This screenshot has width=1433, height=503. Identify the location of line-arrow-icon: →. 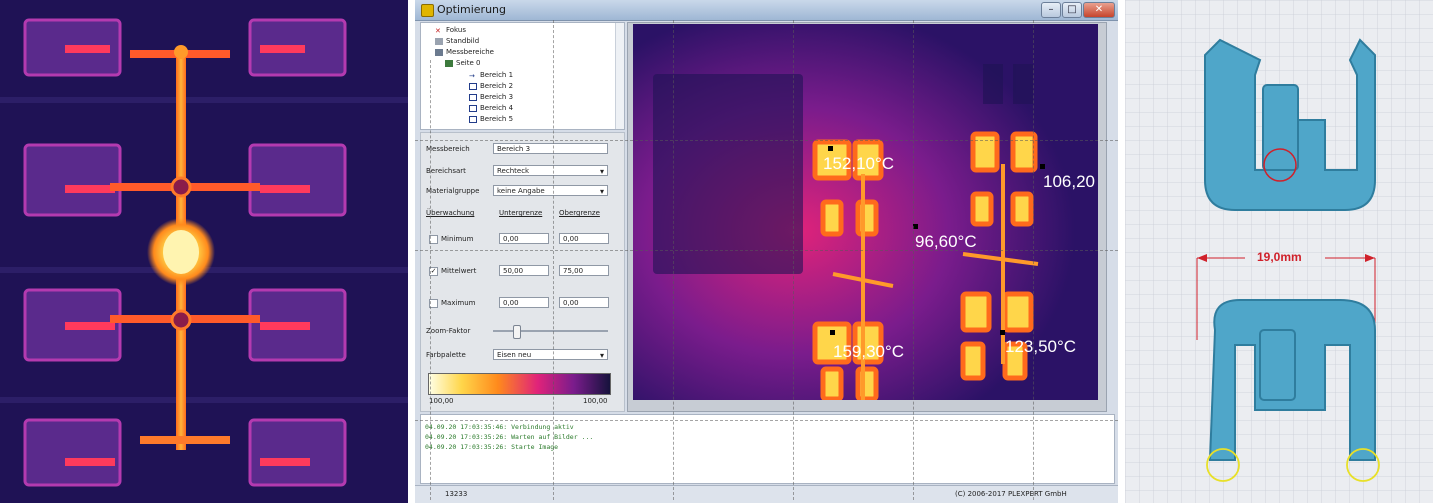
(472, 75).